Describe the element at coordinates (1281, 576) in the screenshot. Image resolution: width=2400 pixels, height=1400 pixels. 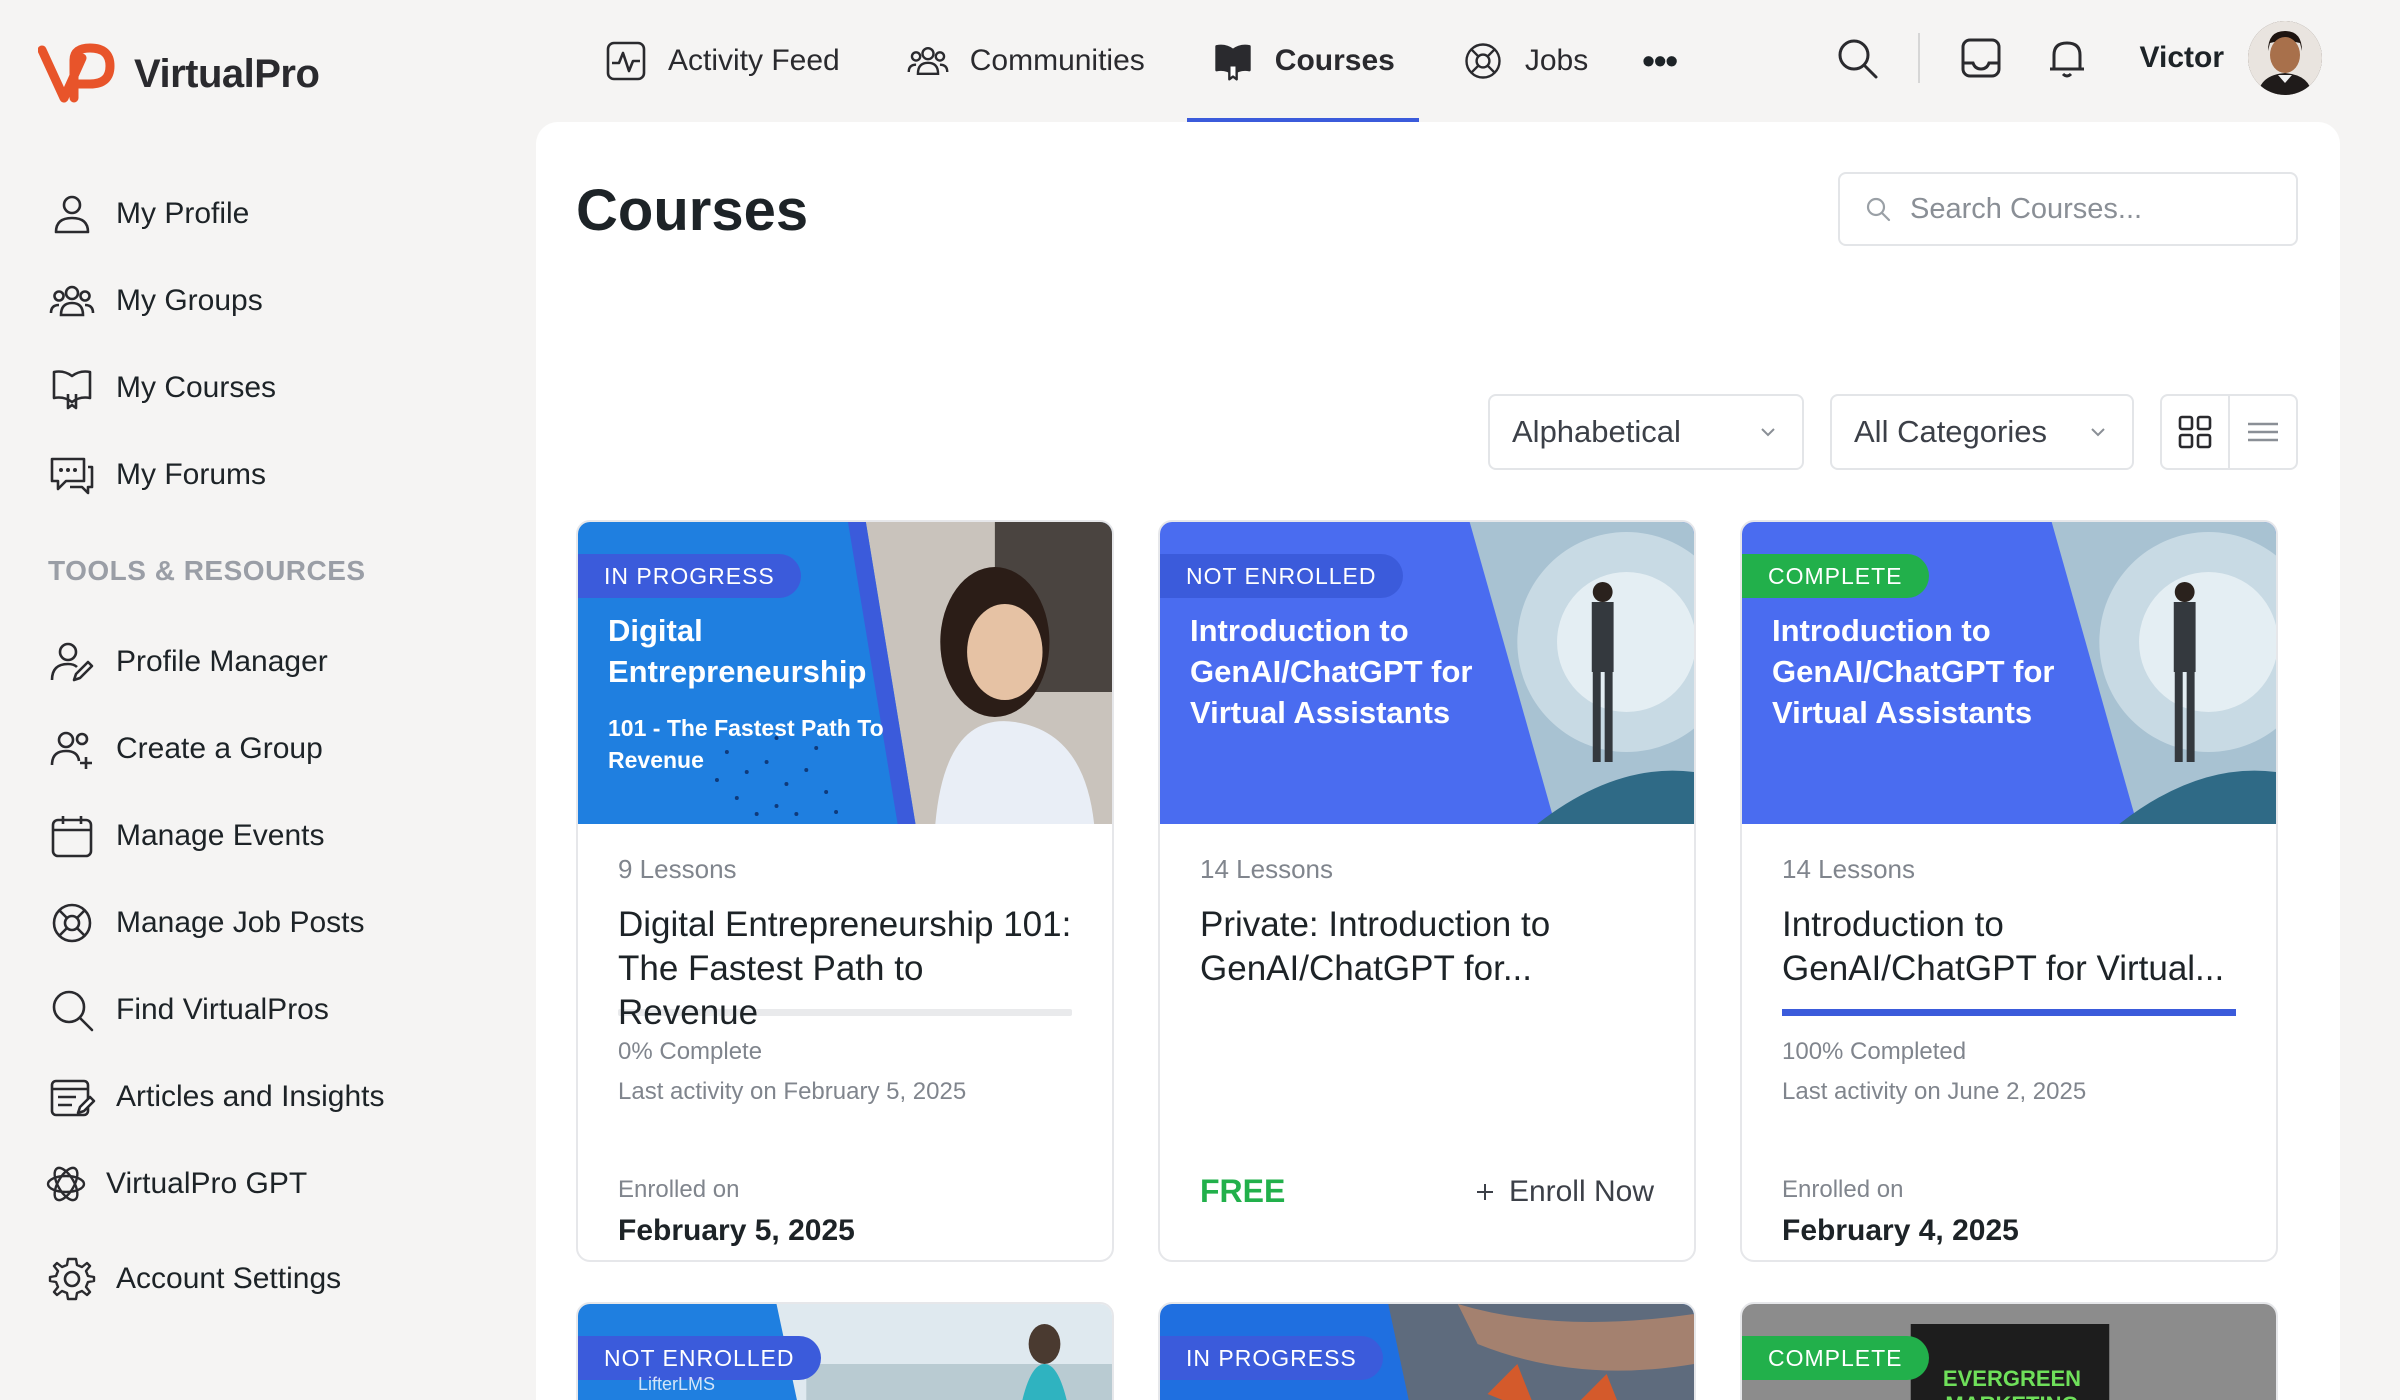
I see `status-badge: NOT ENROLLED` at that location.